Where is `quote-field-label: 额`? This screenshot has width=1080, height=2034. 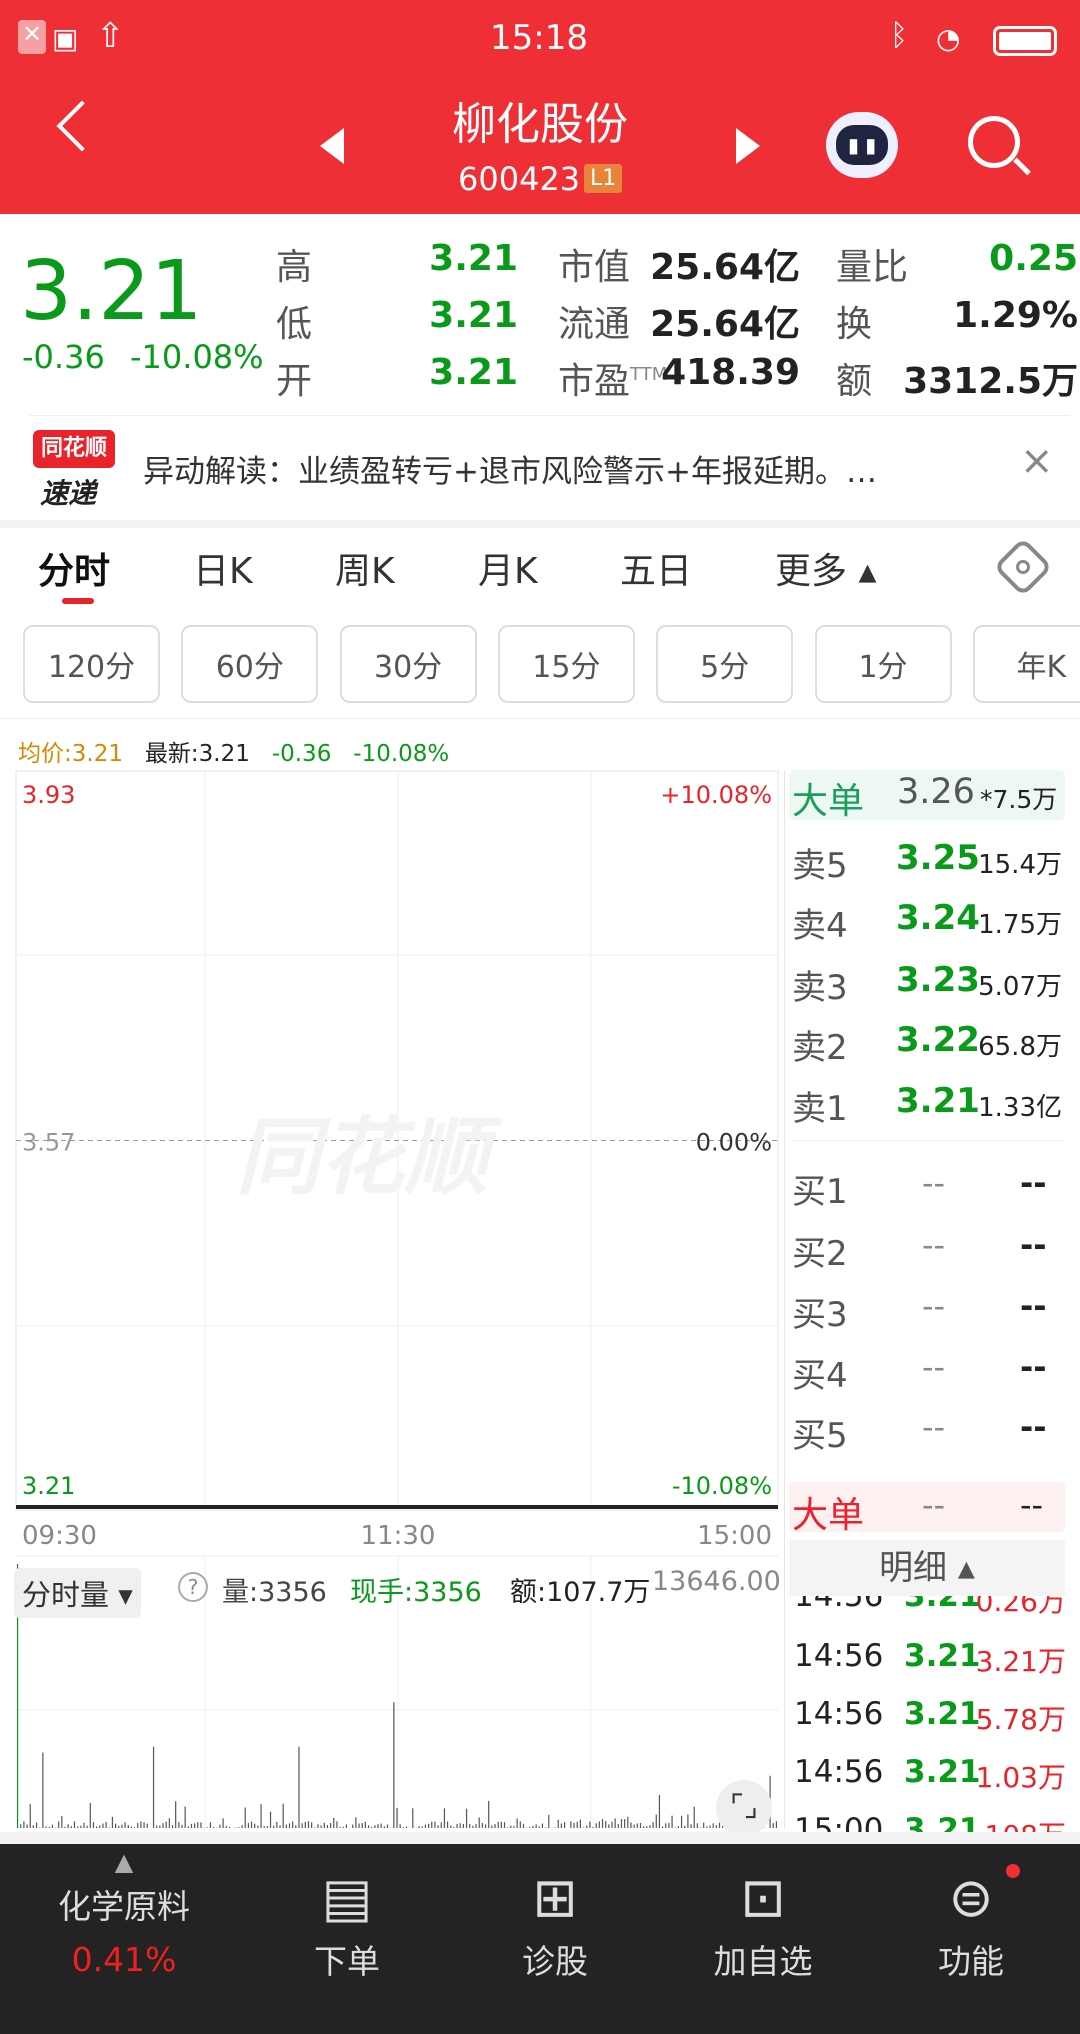 quote-field-label: 额 is located at coordinates (854, 381).